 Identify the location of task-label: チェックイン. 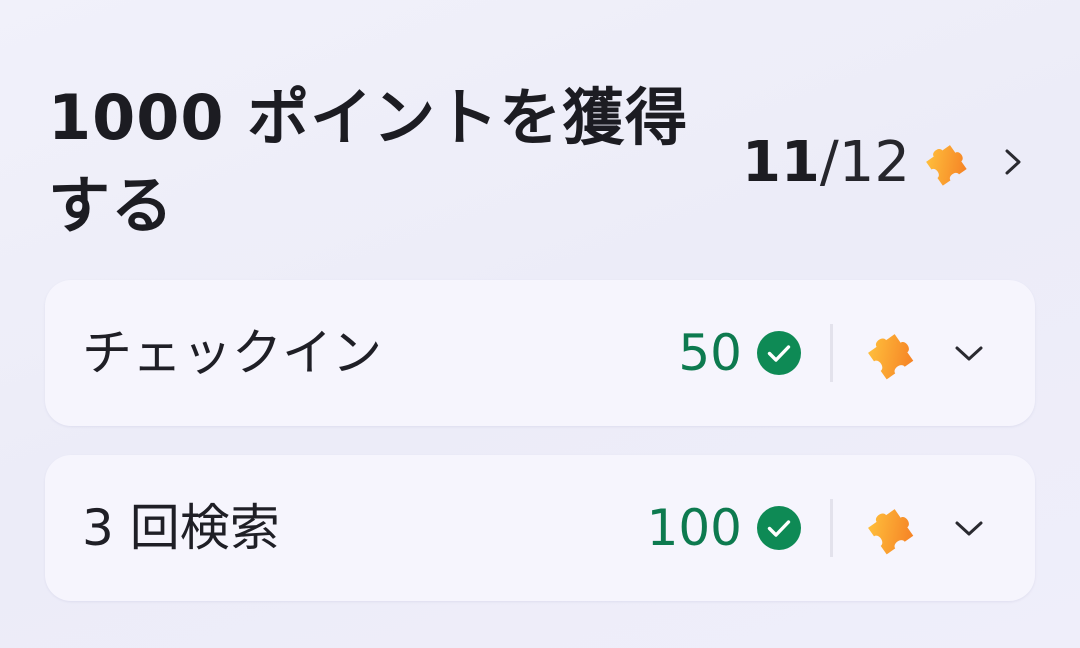
(232, 353).